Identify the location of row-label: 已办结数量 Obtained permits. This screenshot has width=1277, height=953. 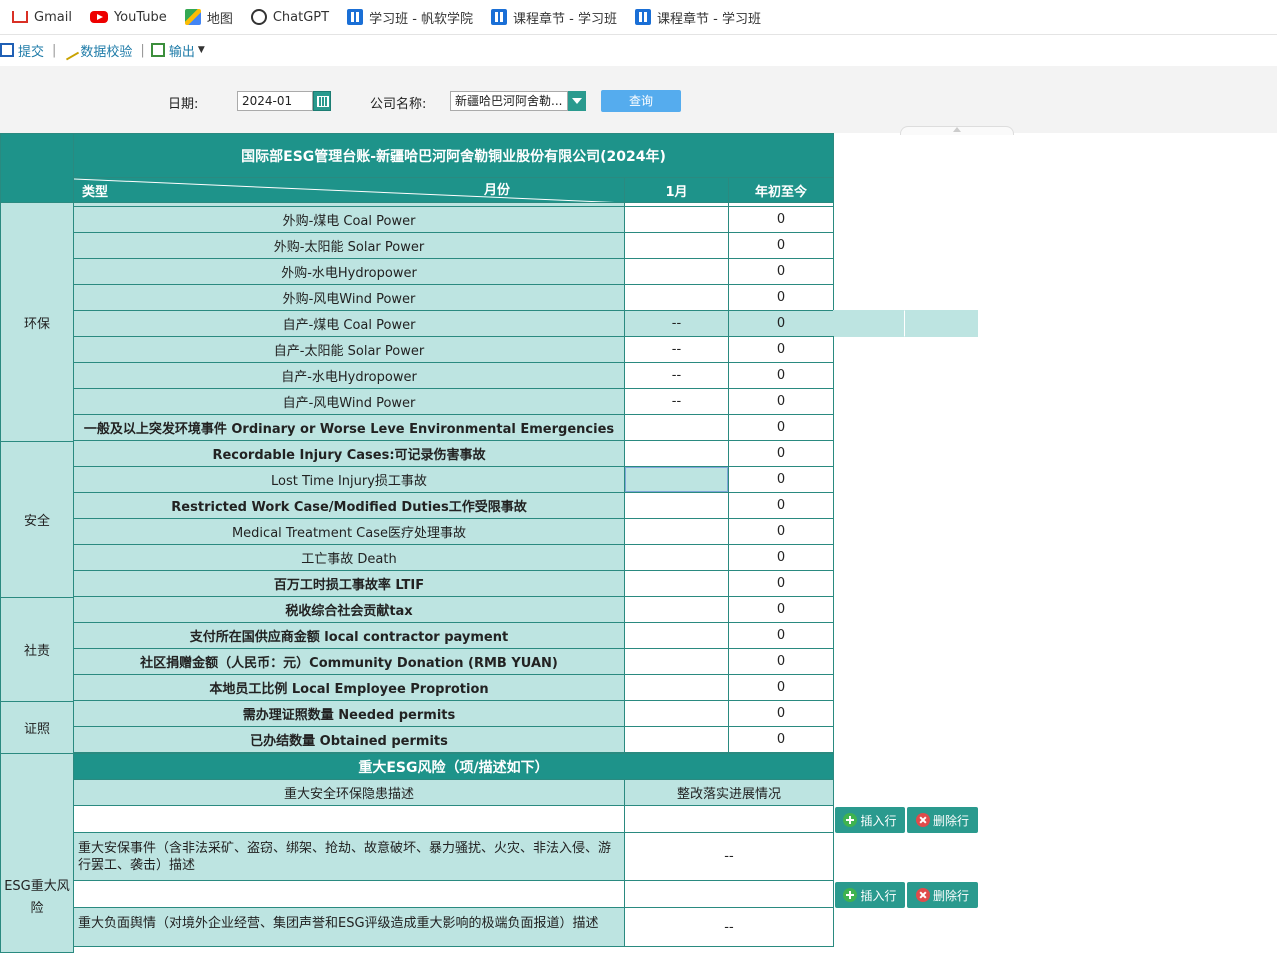
(349, 739).